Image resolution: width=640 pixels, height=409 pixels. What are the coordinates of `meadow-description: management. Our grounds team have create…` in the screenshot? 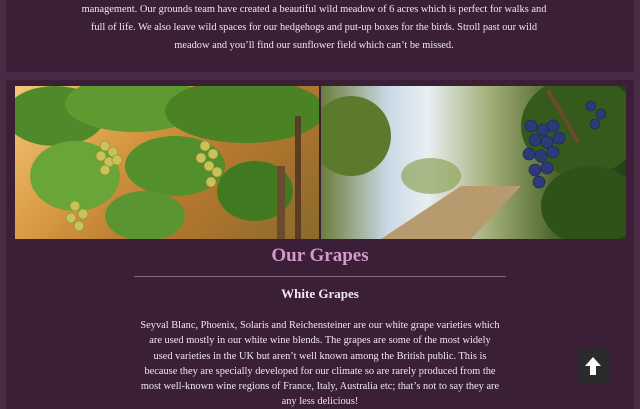 It's located at (314, 28).